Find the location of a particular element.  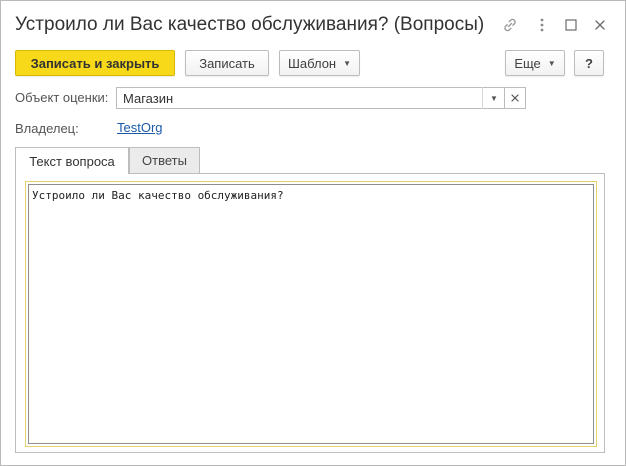

object-clear-button is located at coordinates (515, 98).